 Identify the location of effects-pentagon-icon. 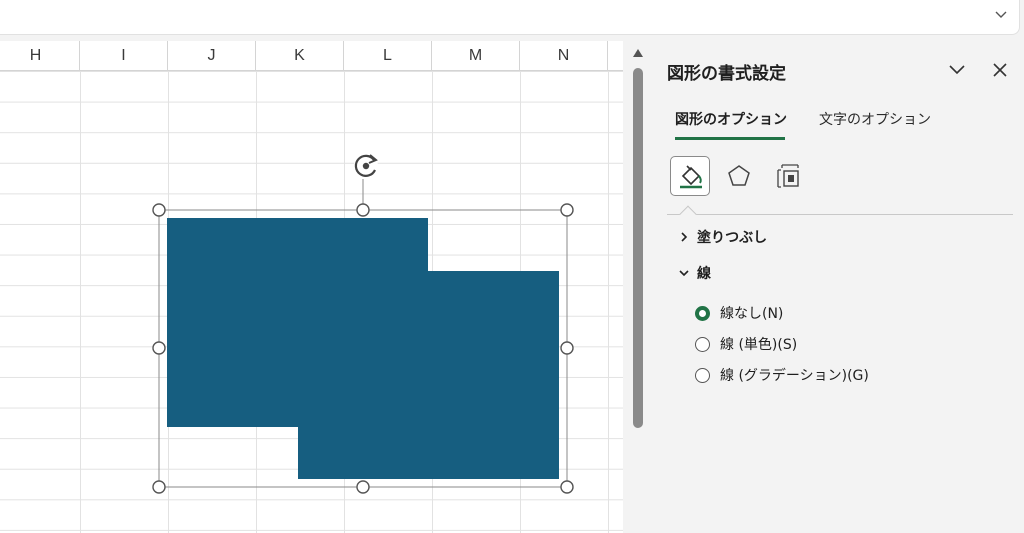
(739, 175).